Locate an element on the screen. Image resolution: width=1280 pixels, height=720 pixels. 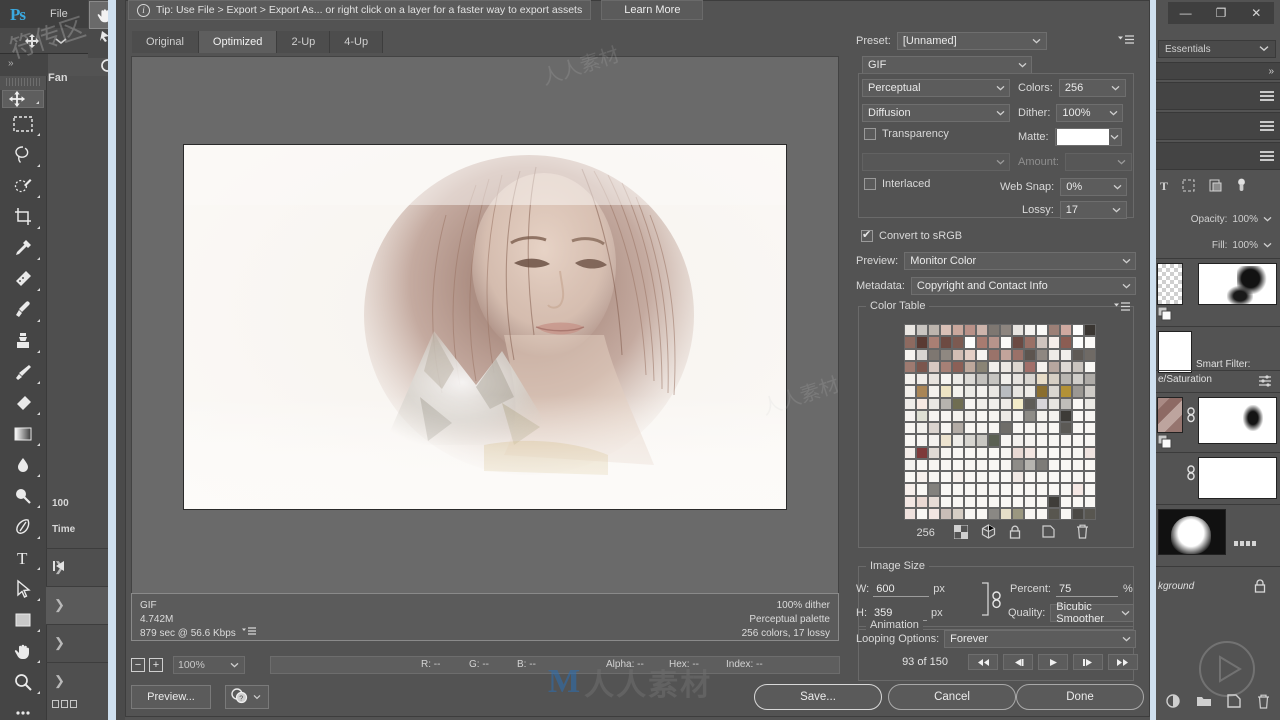
delete-layer-icon is located at coordinates (1263, 703).